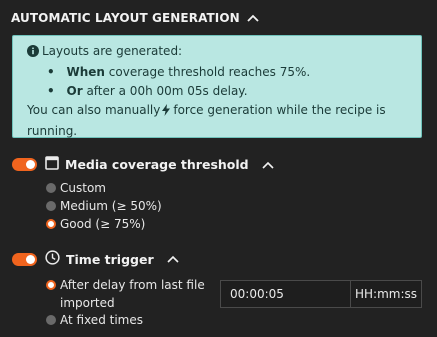 The height and width of the screenshot is (337, 437). Describe the element at coordinates (87, 303) in the screenshot. I see `radio-label-cont: imported` at that location.